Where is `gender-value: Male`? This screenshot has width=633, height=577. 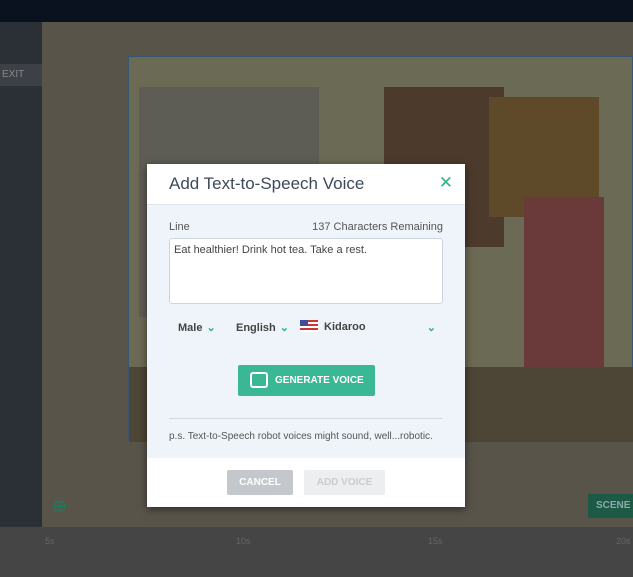
gender-value: Male is located at coordinates (190, 328).